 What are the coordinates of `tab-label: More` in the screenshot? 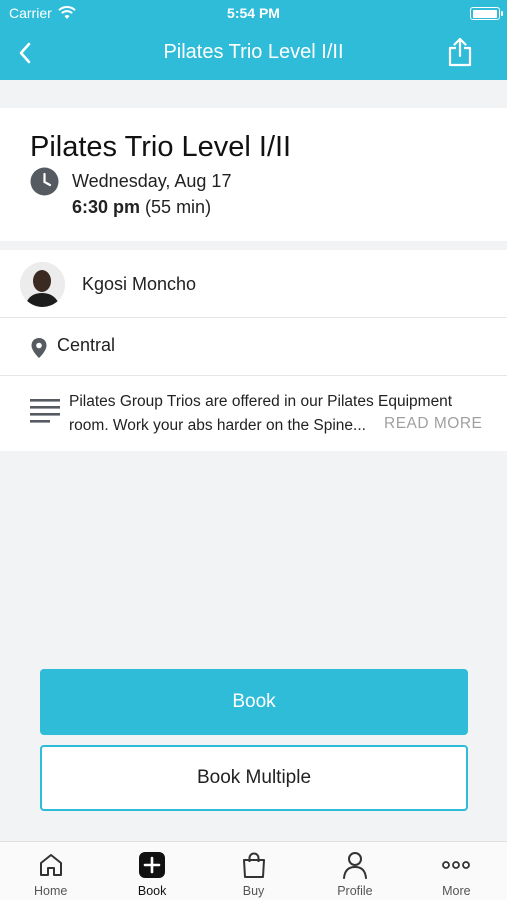 It's located at (456, 891).